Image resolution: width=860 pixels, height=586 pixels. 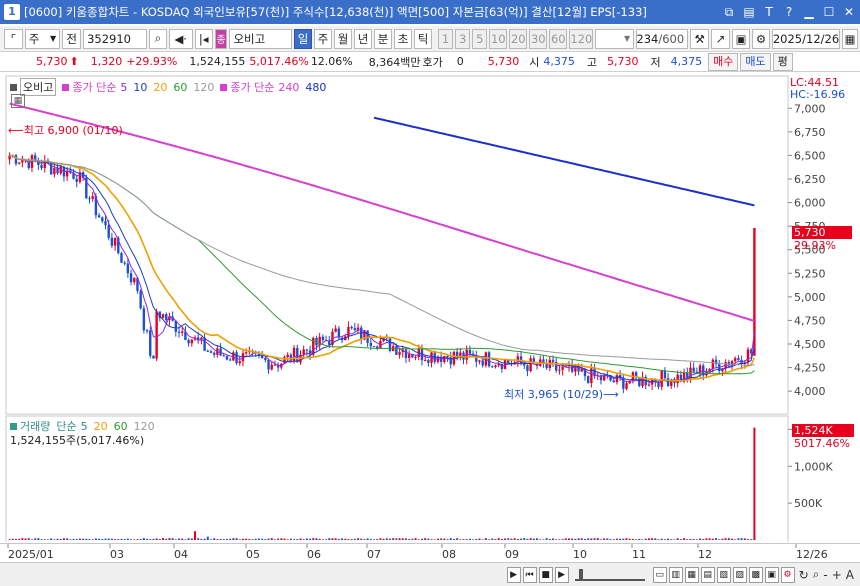 What do you see at coordinates (260, 38) in the screenshot?
I see `stock-name-field: 오비고` at bounding box center [260, 38].